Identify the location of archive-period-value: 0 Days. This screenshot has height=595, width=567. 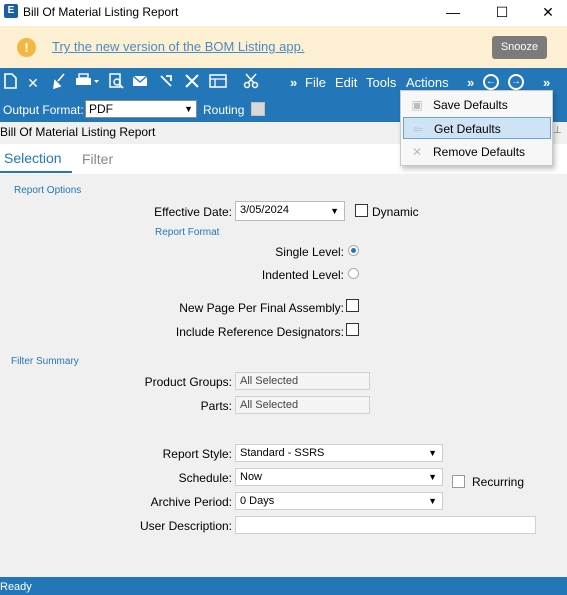
(257, 501).